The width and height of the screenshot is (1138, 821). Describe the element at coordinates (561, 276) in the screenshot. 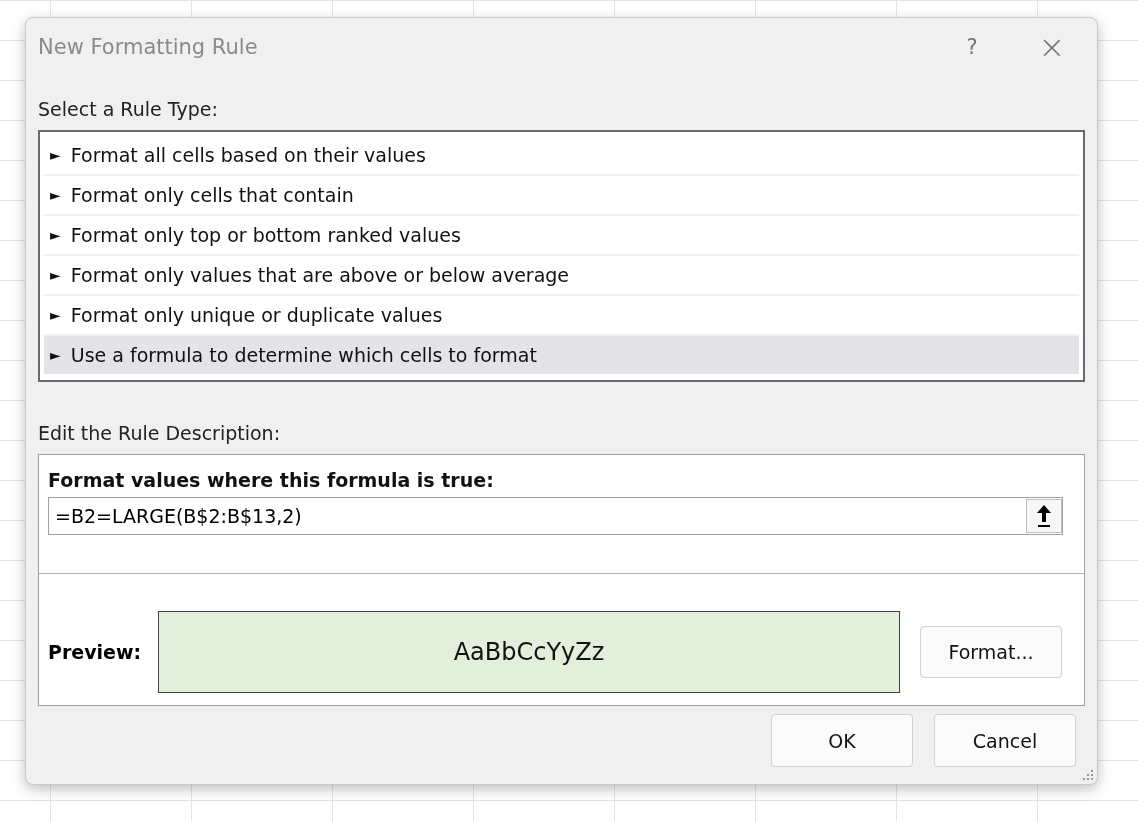

I see `rule-type-item: ► Format only values that are above or below average` at that location.